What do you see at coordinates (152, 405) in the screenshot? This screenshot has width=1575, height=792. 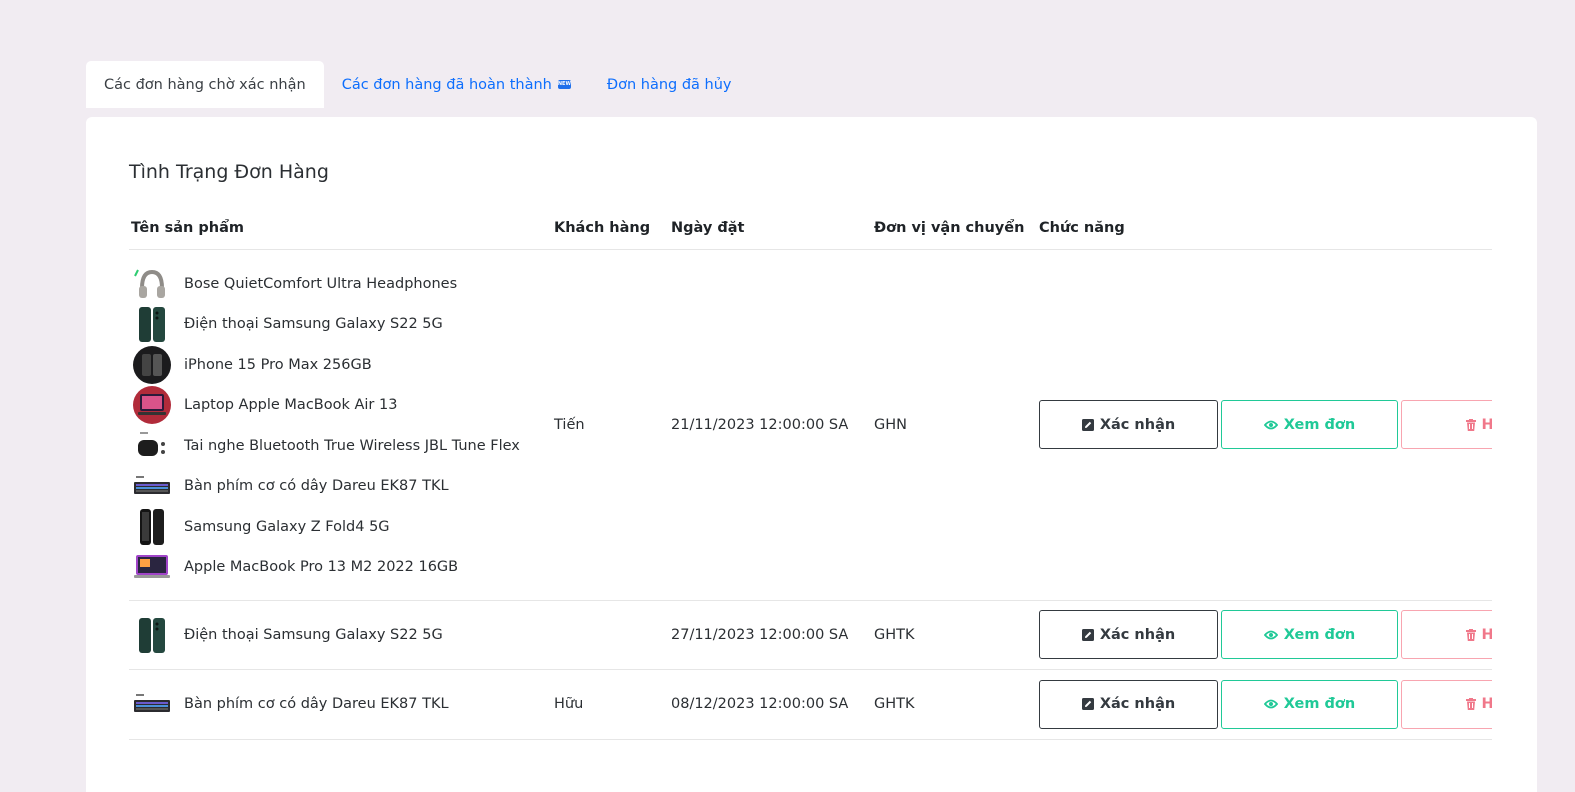 I see `macbook-air-thumb` at bounding box center [152, 405].